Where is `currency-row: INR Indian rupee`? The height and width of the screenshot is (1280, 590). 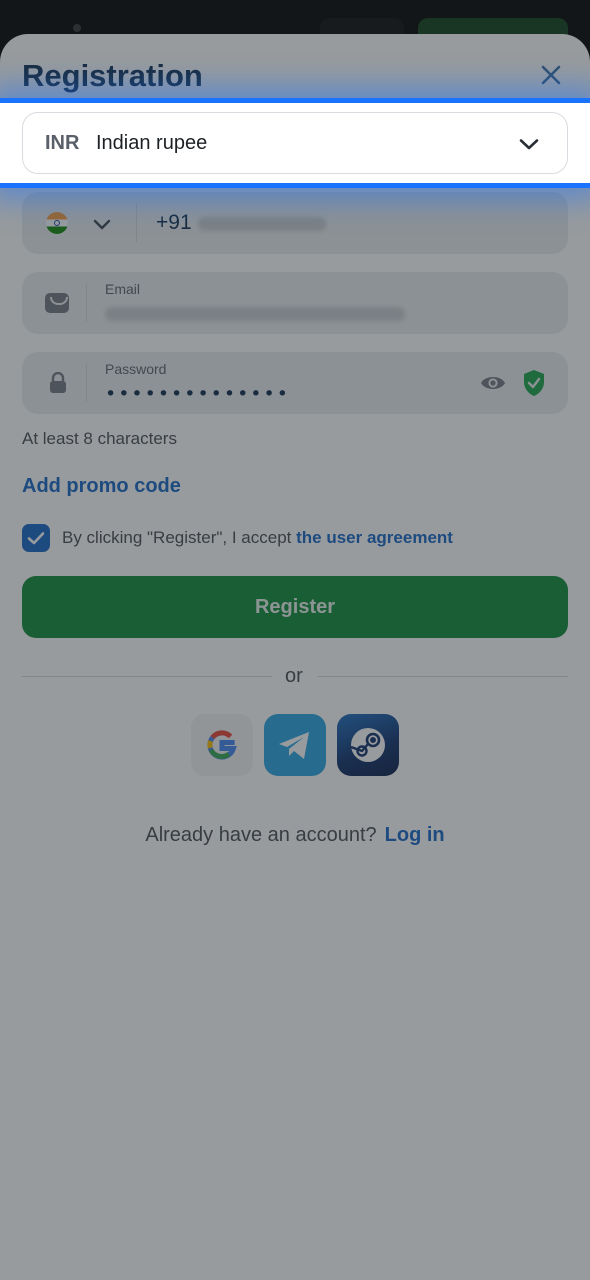
currency-row: INR Indian rupee is located at coordinates (295, 143).